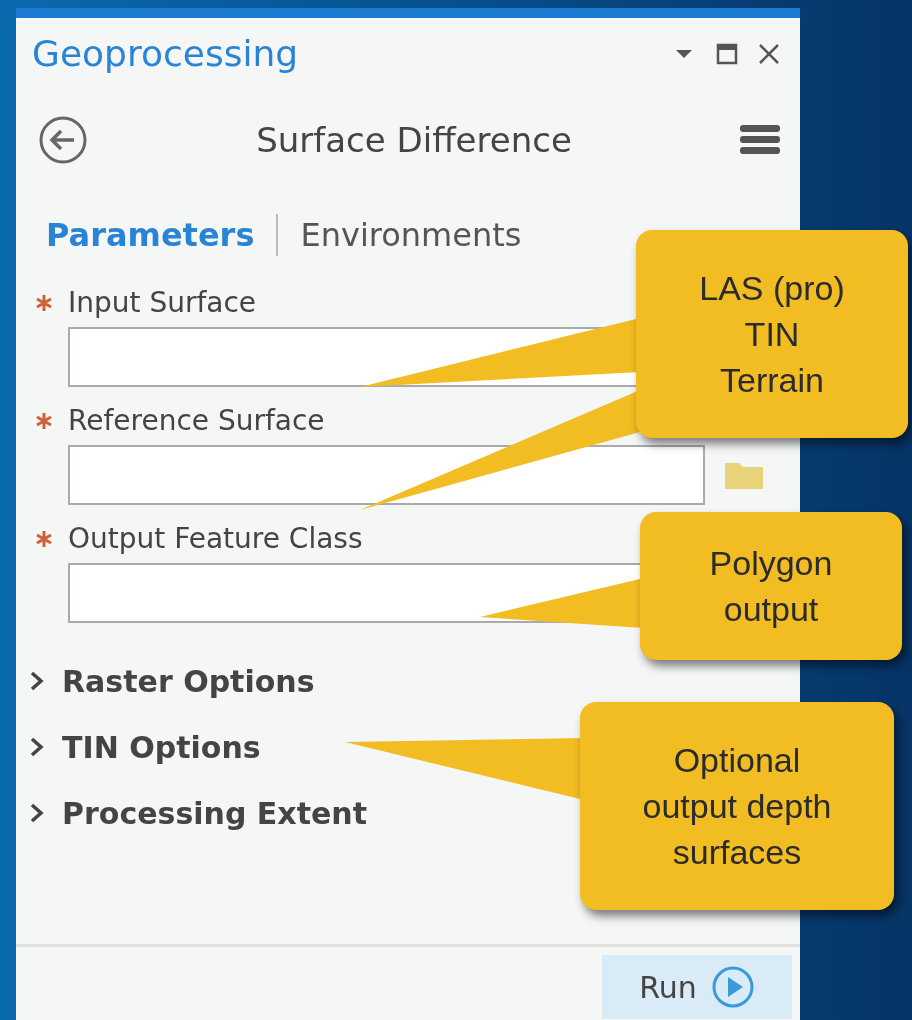  What do you see at coordinates (771, 563) in the screenshot?
I see `callout-text: Polygon` at bounding box center [771, 563].